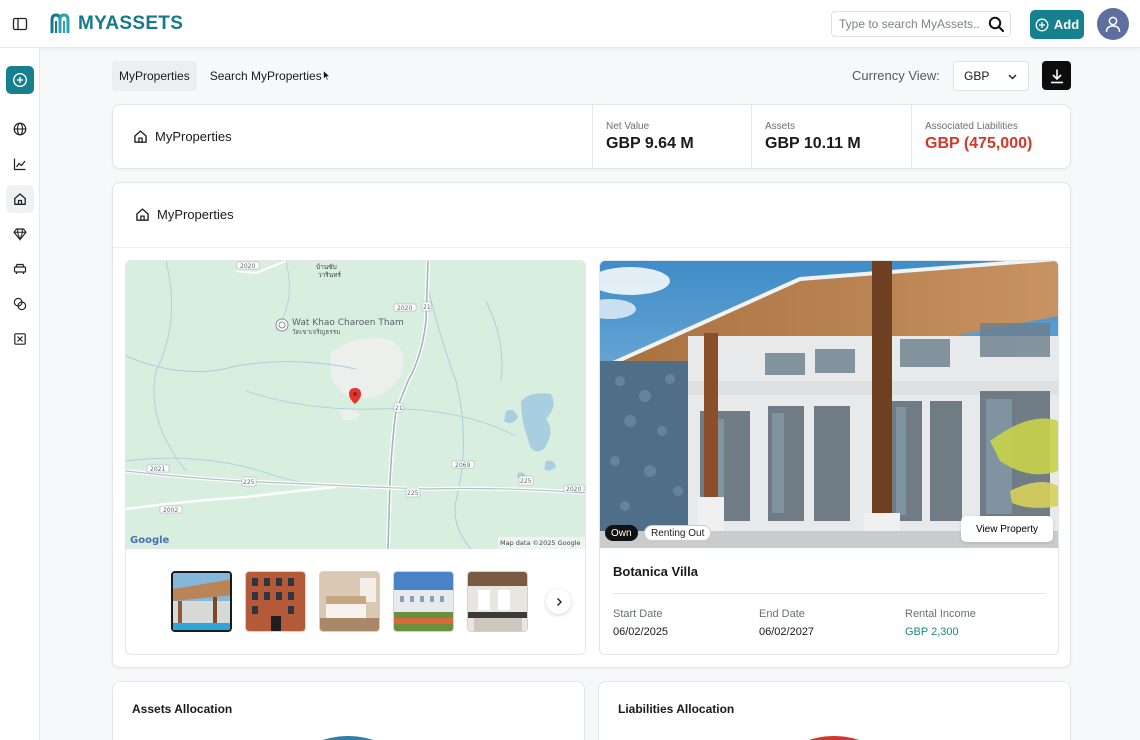 The image size is (1140, 740). What do you see at coordinates (195, 214) in the screenshot?
I see `properties-title-text: MyProperties` at bounding box center [195, 214].